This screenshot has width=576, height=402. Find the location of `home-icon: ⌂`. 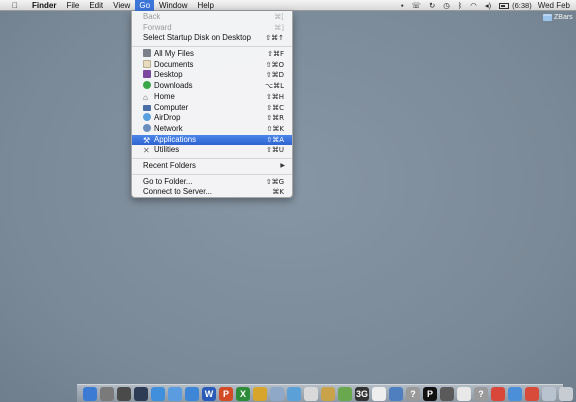

home-icon: ⌂ is located at coordinates (145, 97).